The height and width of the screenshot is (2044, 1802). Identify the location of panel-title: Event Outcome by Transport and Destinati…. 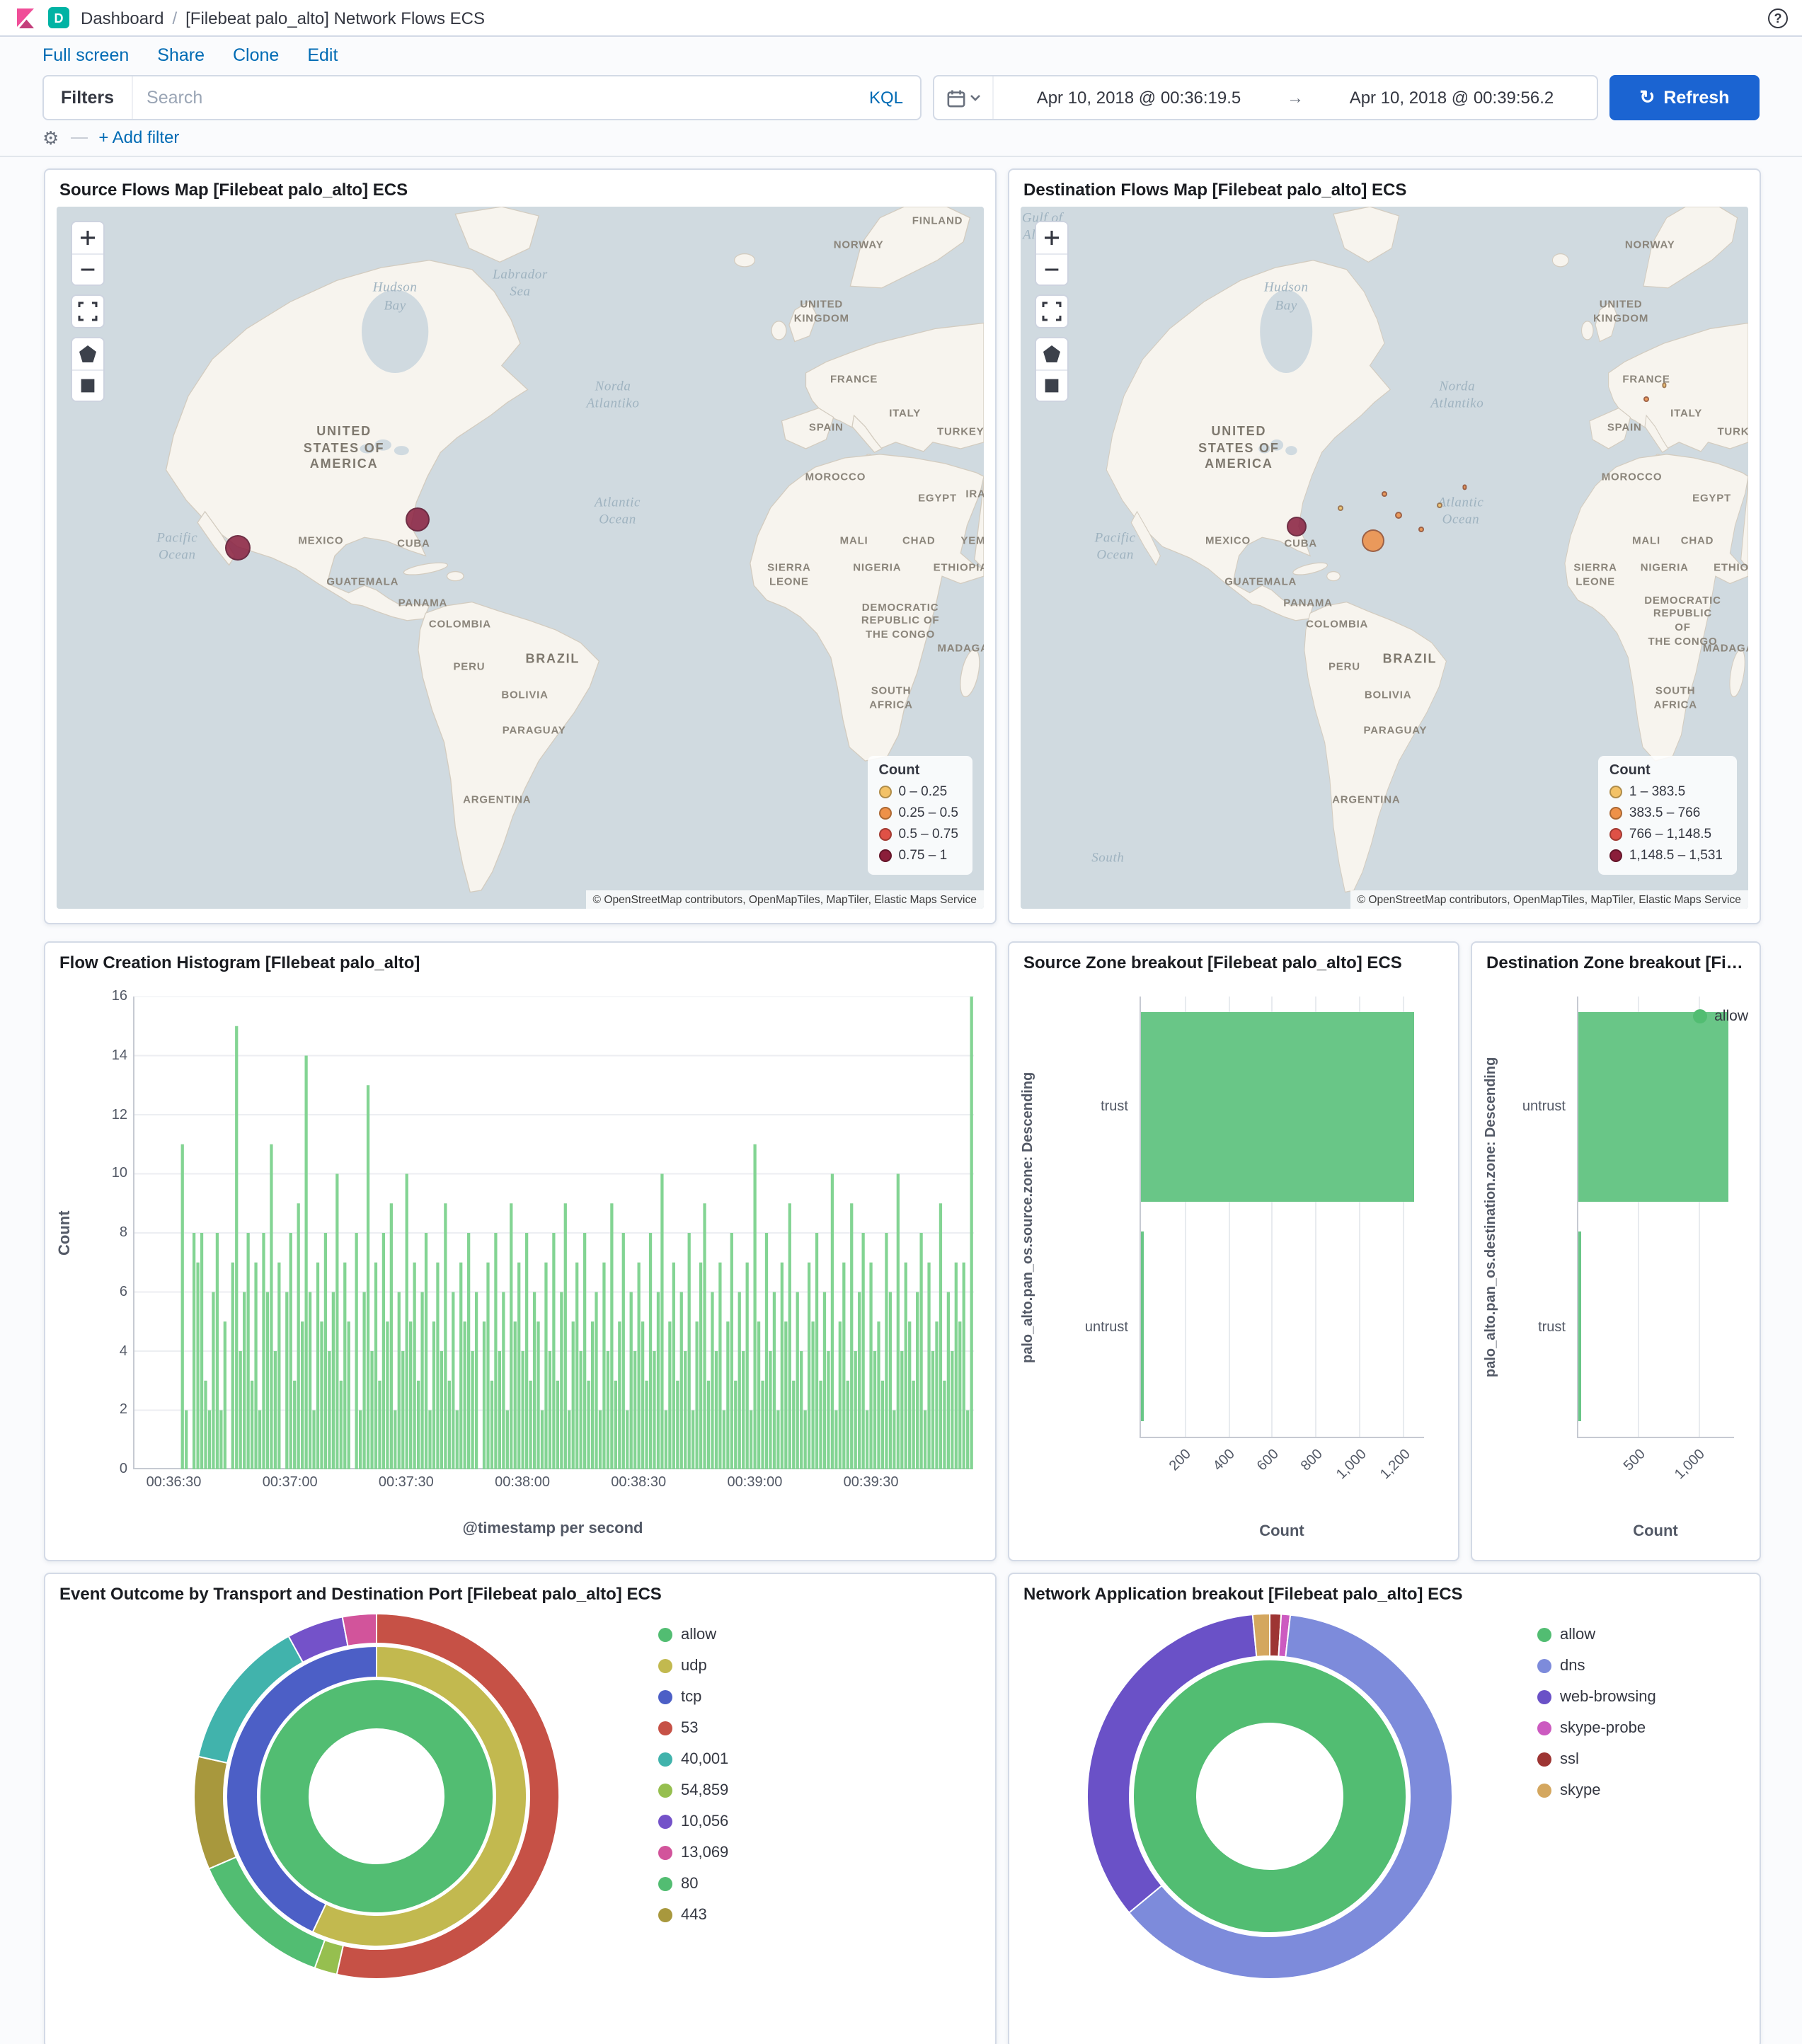
(520, 1591).